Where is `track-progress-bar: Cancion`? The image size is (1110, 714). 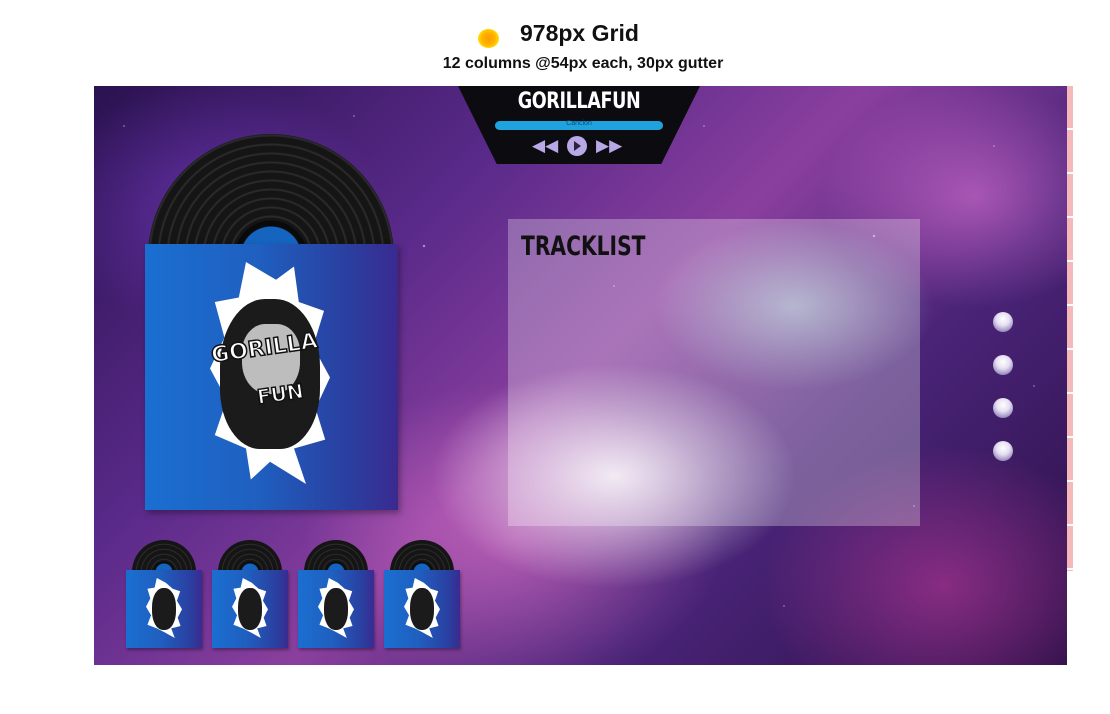 track-progress-bar: Cancion is located at coordinates (579, 125).